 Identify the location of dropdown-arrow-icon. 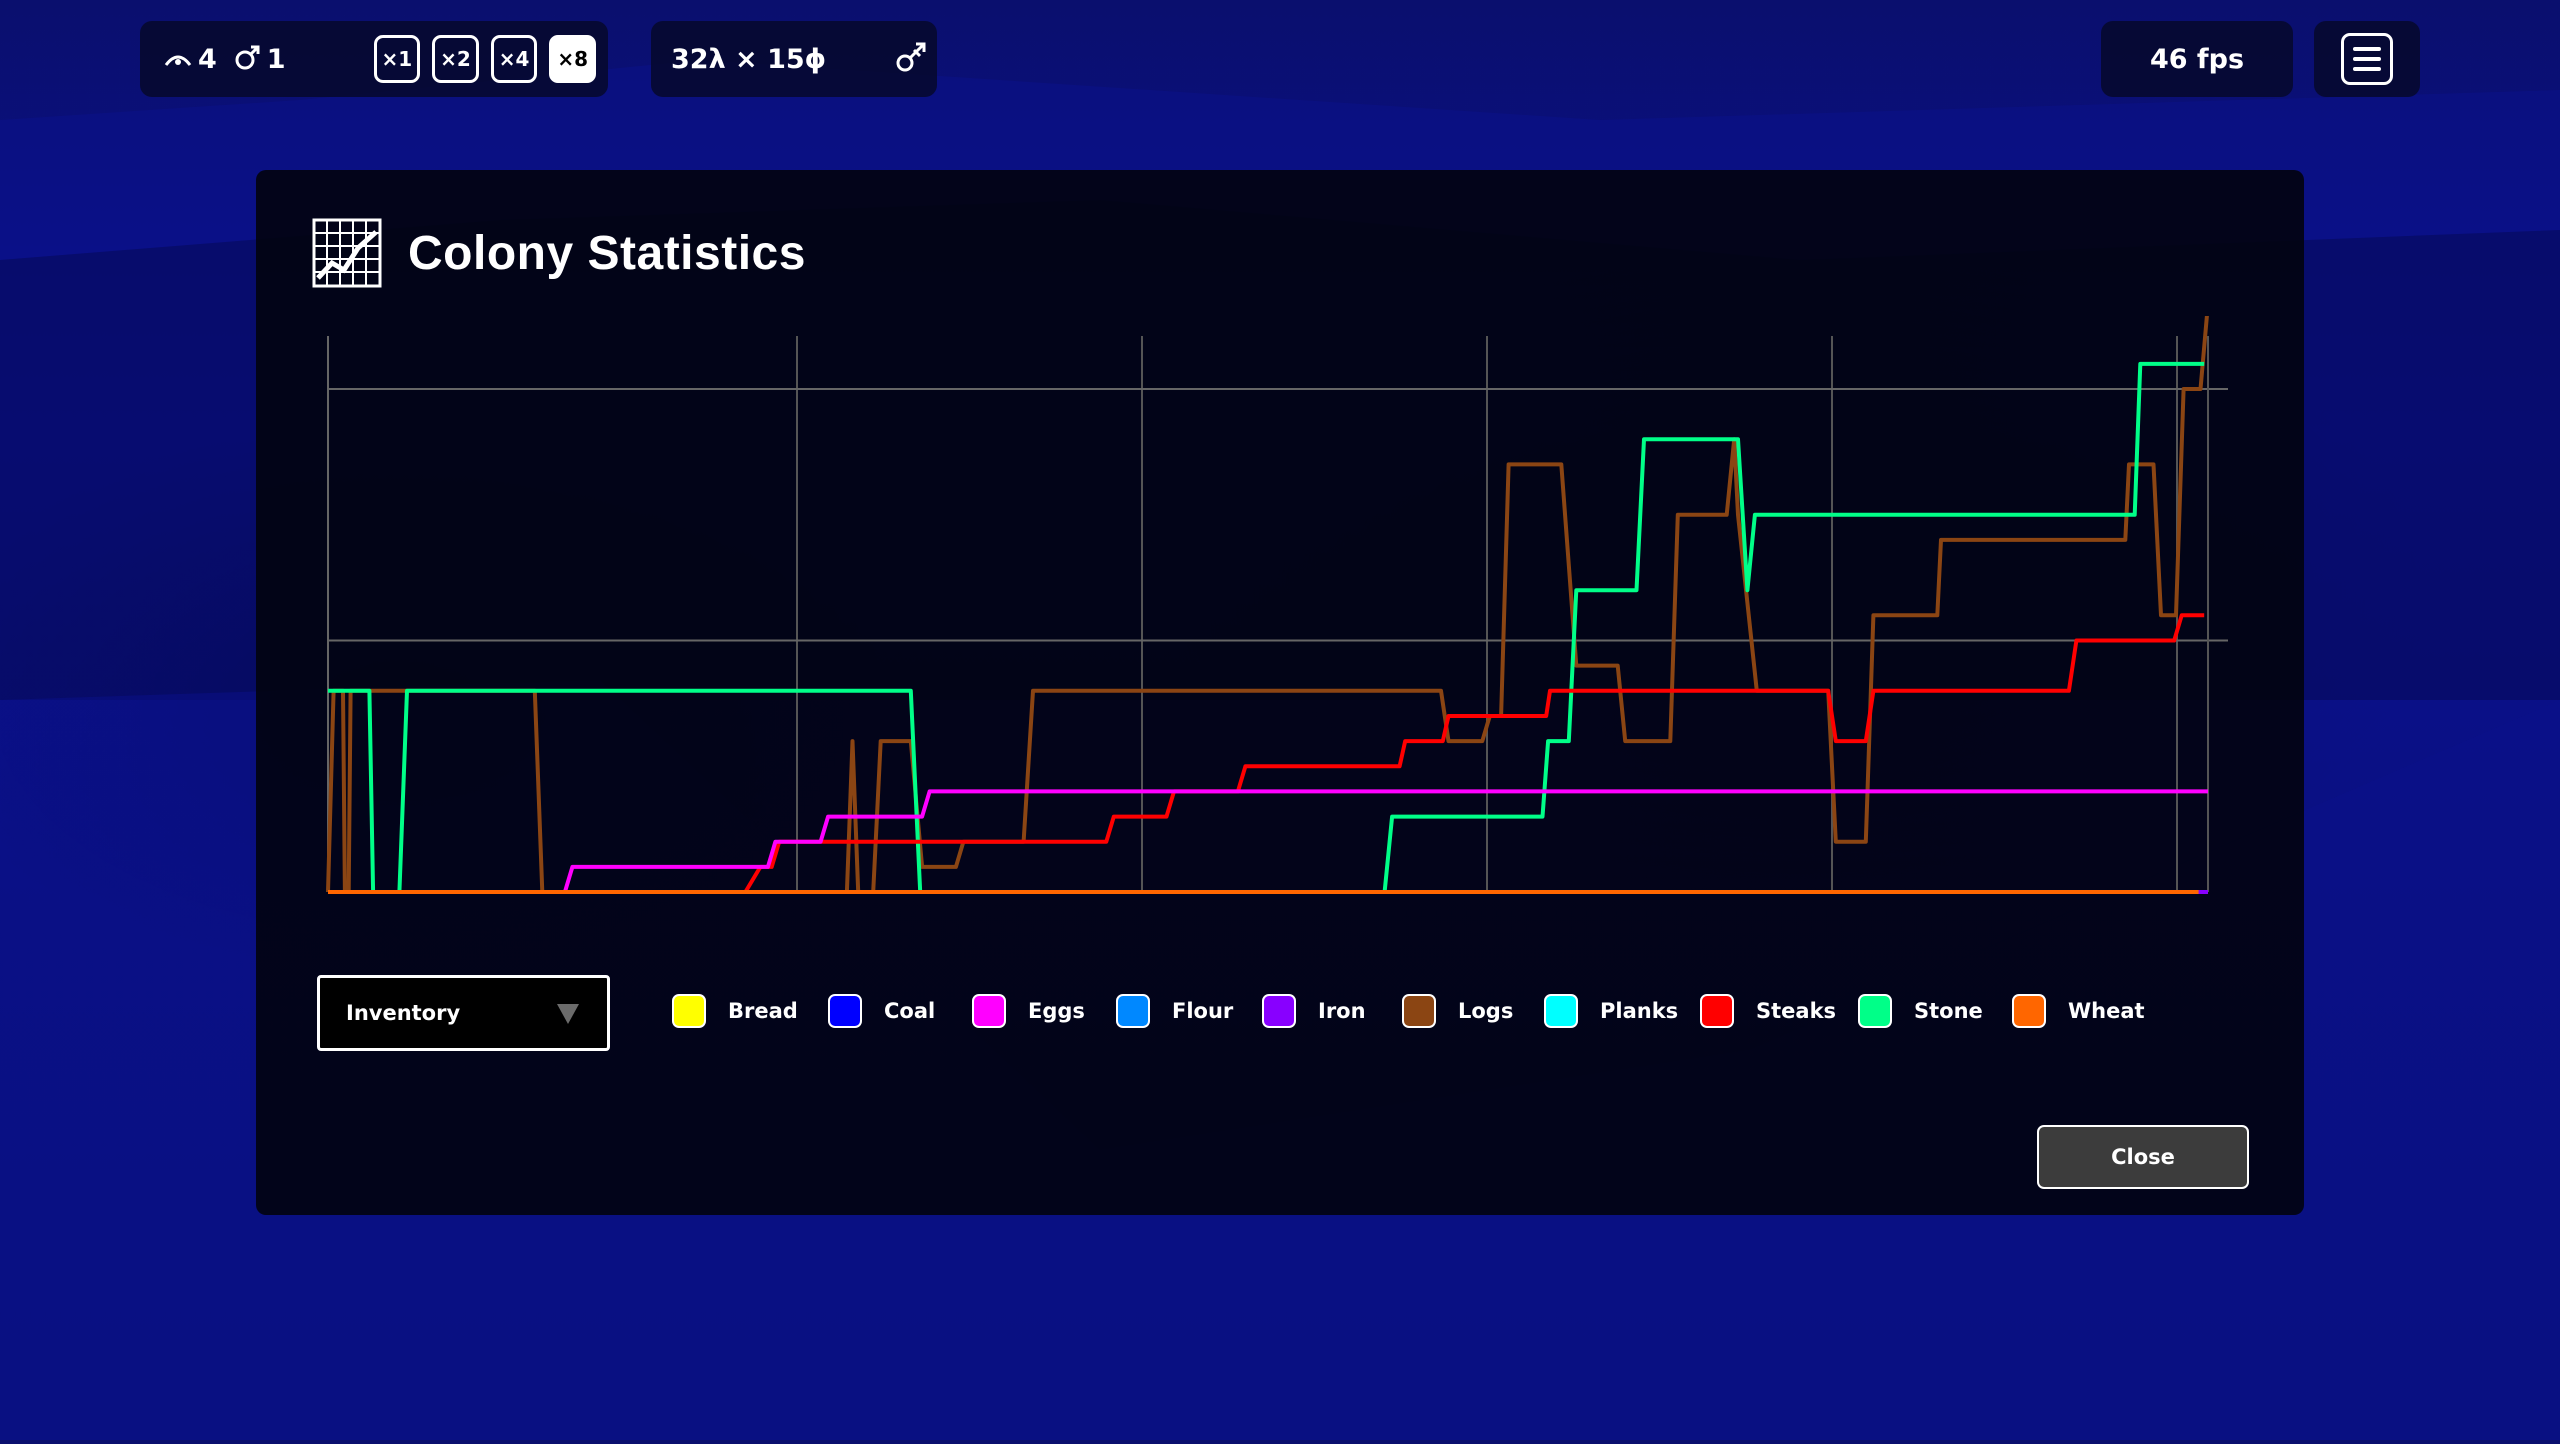
(568, 1014).